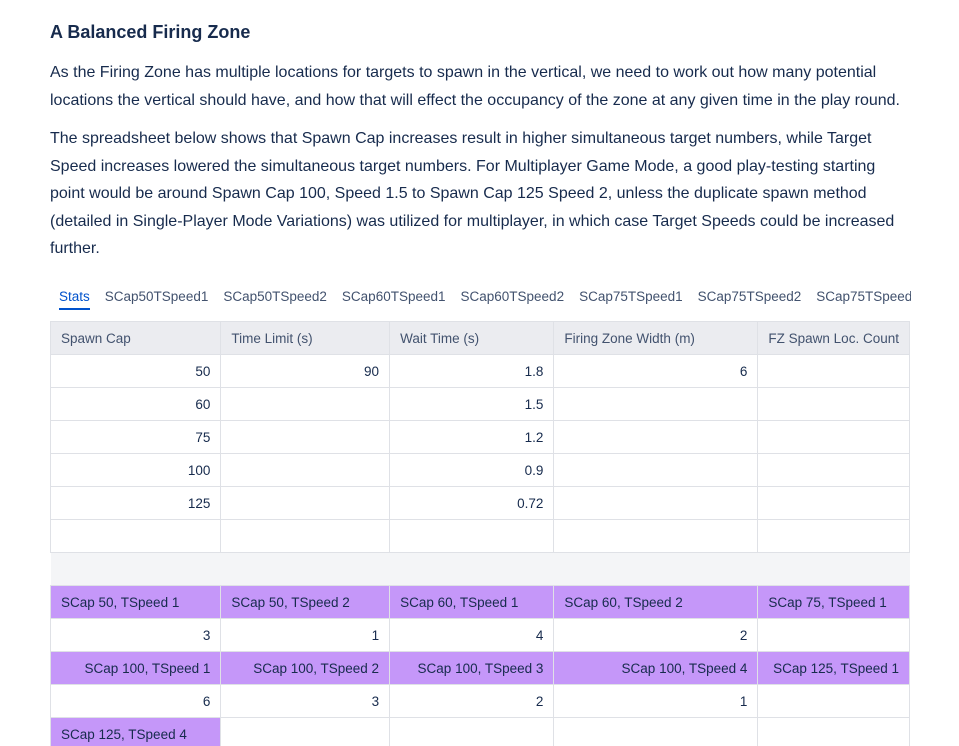  What do you see at coordinates (136, 668) in the screenshot?
I see `table-cell: SCap 100, TSpeed 1` at bounding box center [136, 668].